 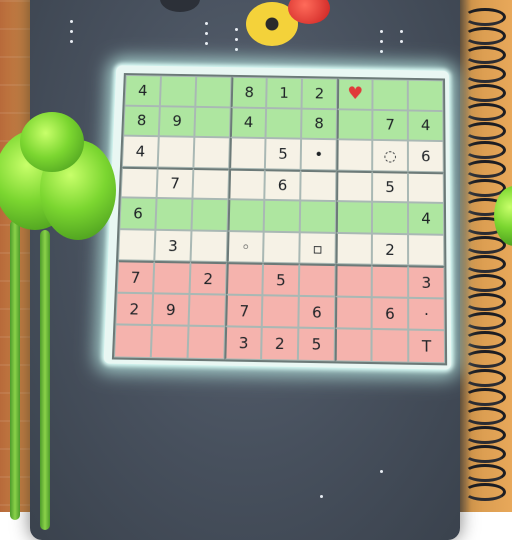 I want to click on sudoku-cell-r6-c9, so click(x=426, y=250).